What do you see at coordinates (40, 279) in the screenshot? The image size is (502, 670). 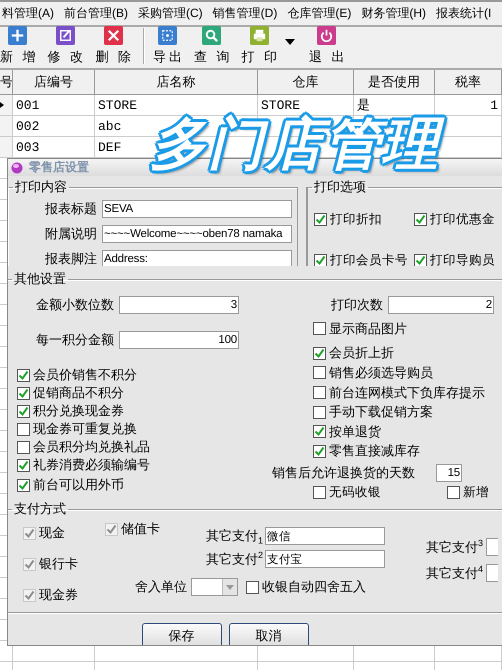 I see `group-title: 其他设置` at bounding box center [40, 279].